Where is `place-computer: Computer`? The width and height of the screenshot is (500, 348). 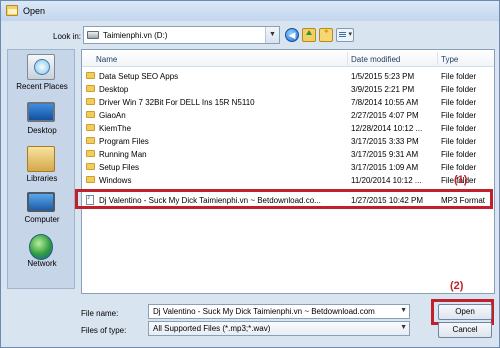
place-computer: Computer is located at coordinates (42, 210).